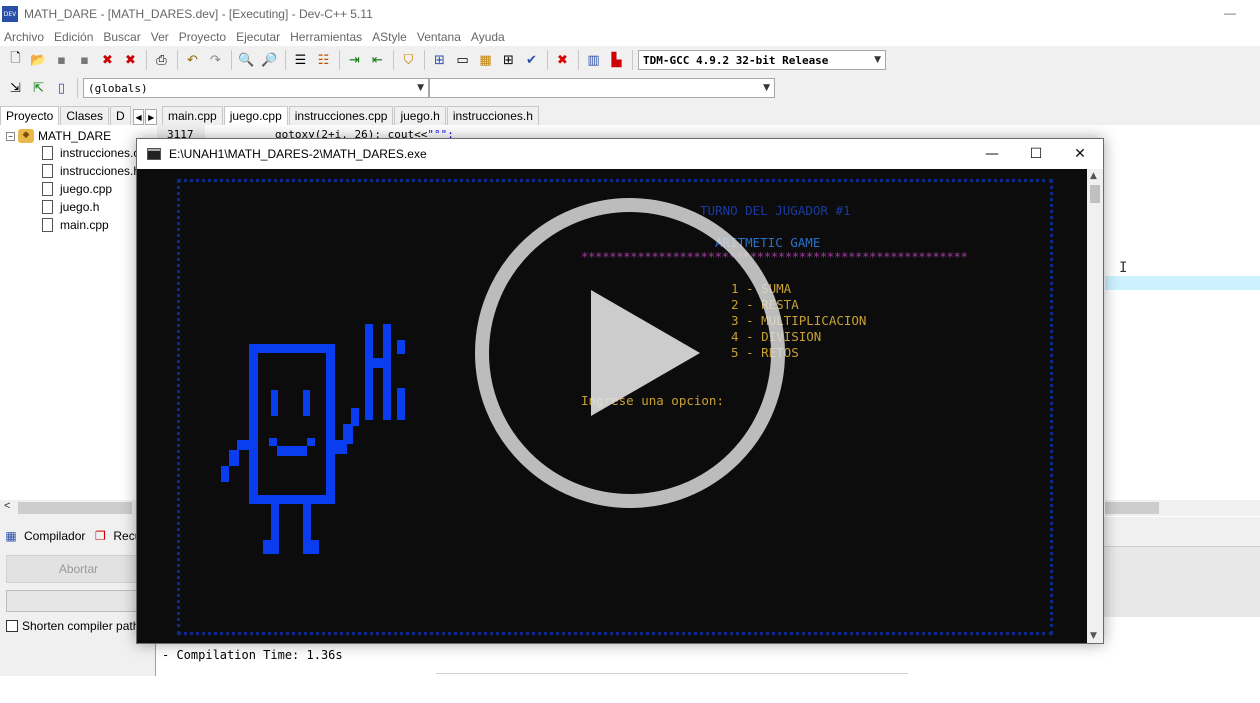  I want to click on profile-icon: ▥, so click(593, 60).